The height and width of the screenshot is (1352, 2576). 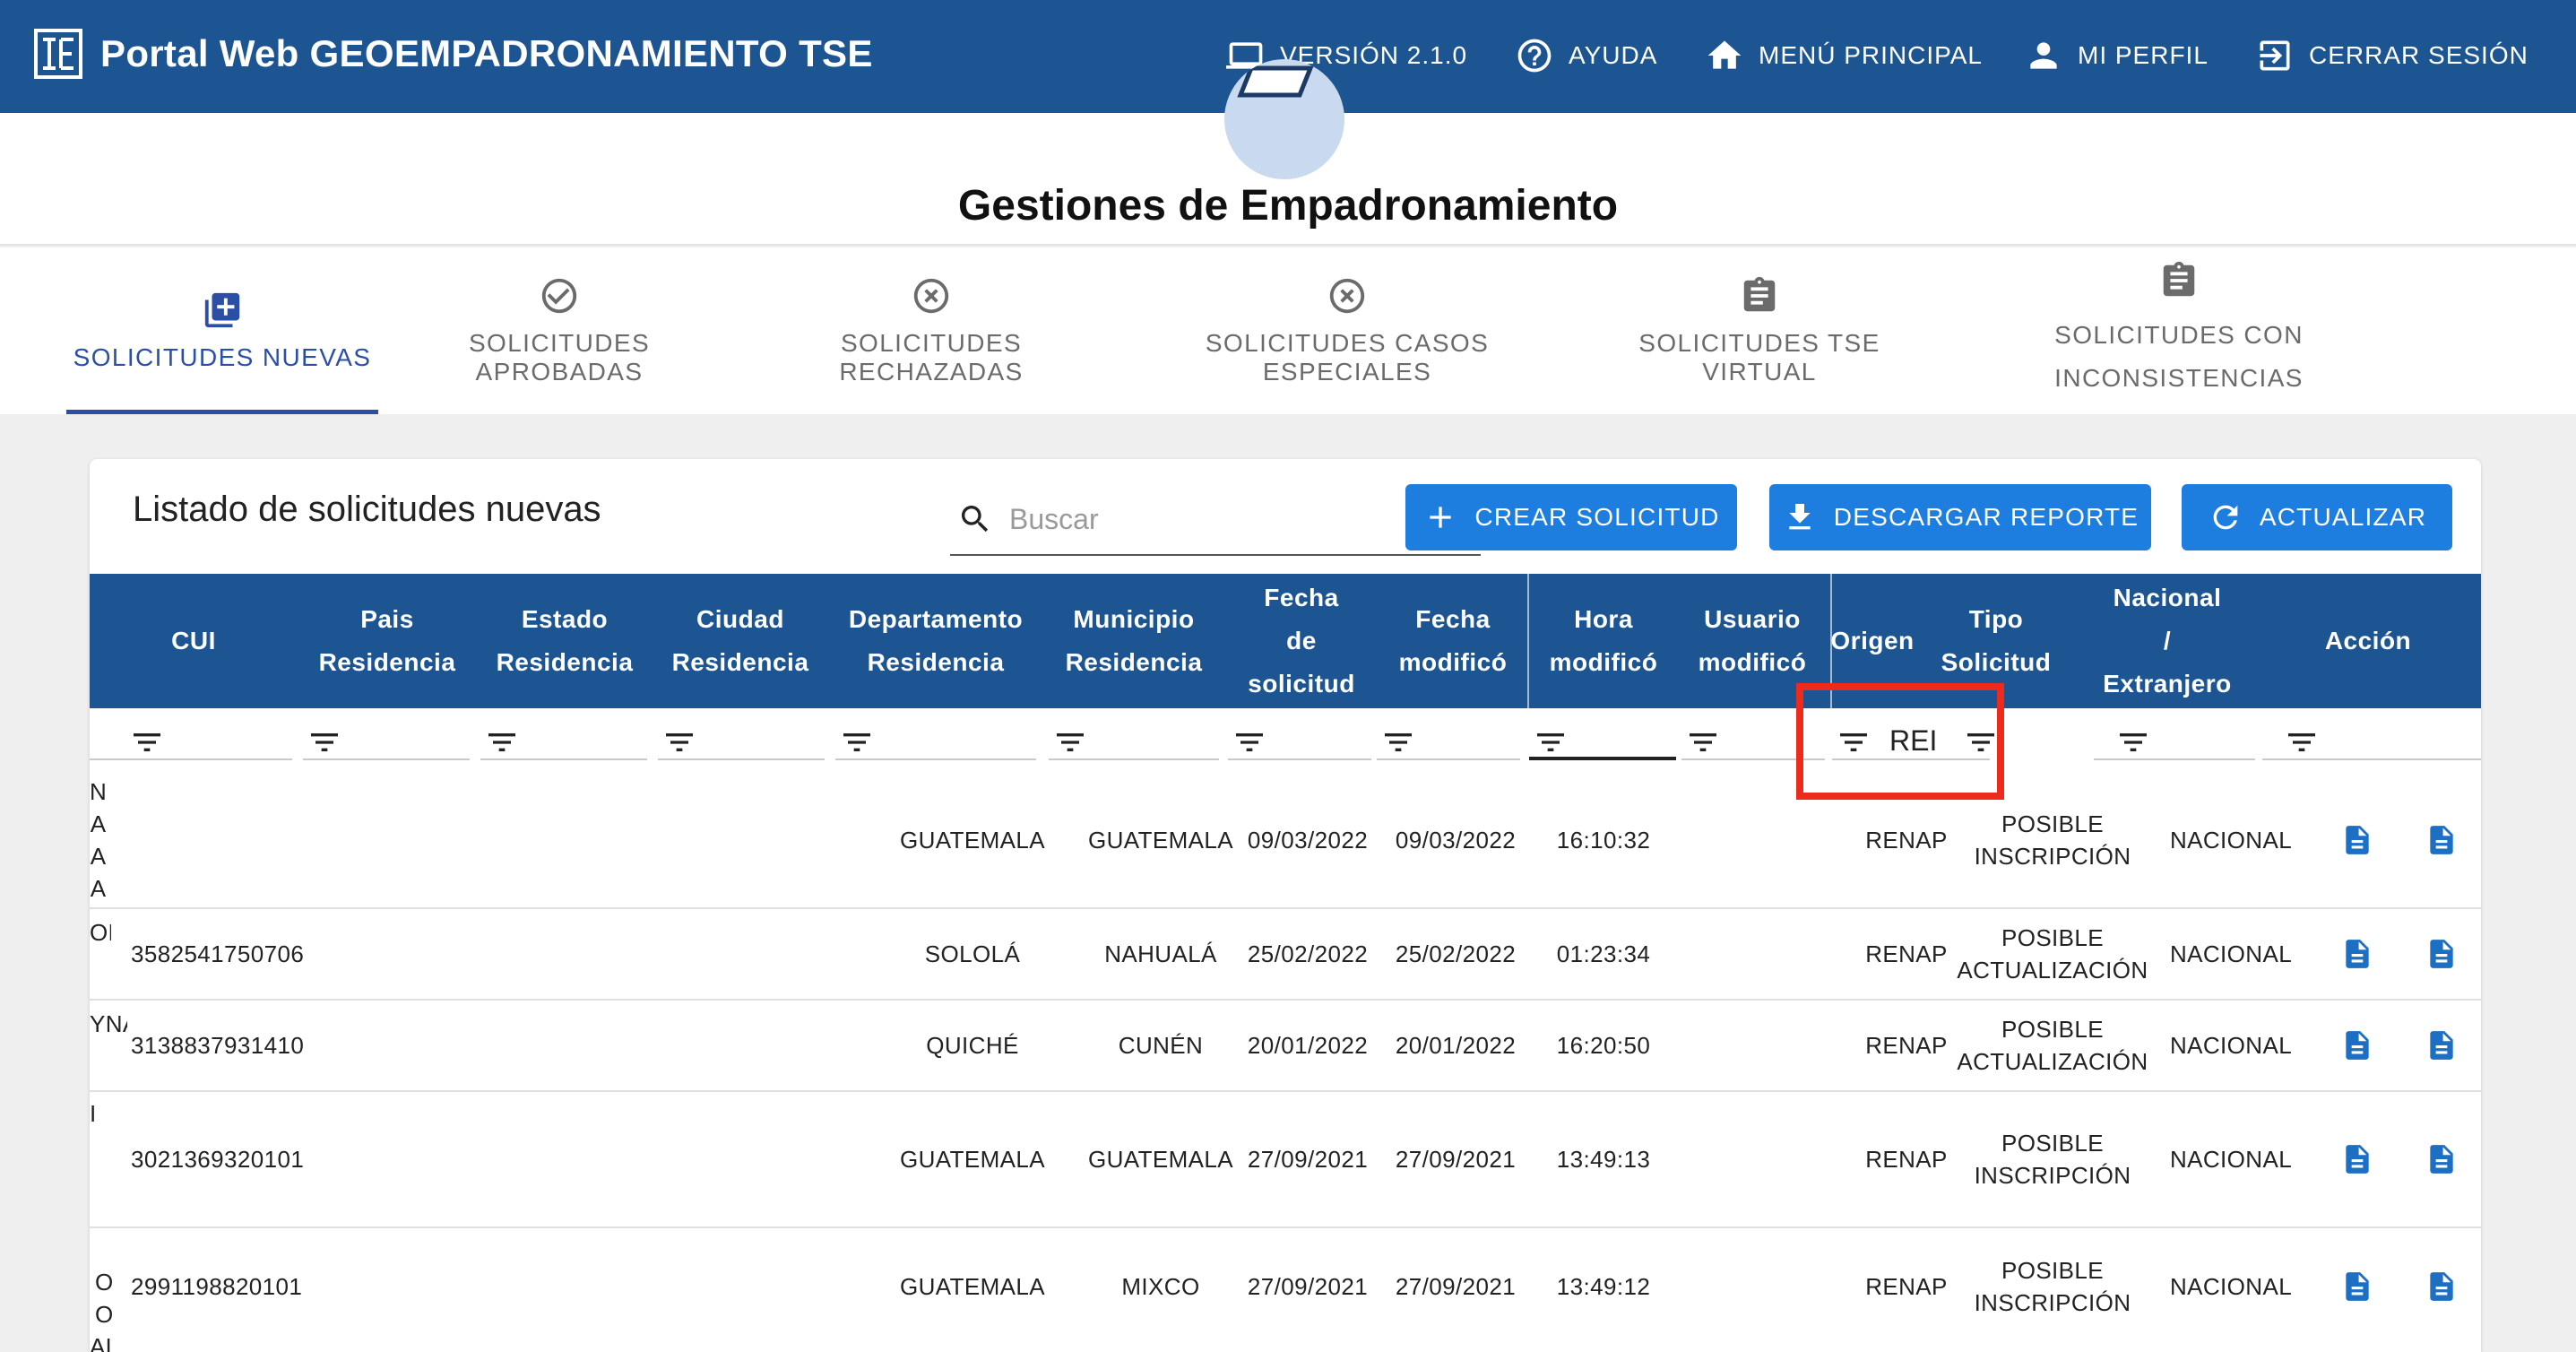 What do you see at coordinates (563, 738) in the screenshot?
I see `filter-estado` at bounding box center [563, 738].